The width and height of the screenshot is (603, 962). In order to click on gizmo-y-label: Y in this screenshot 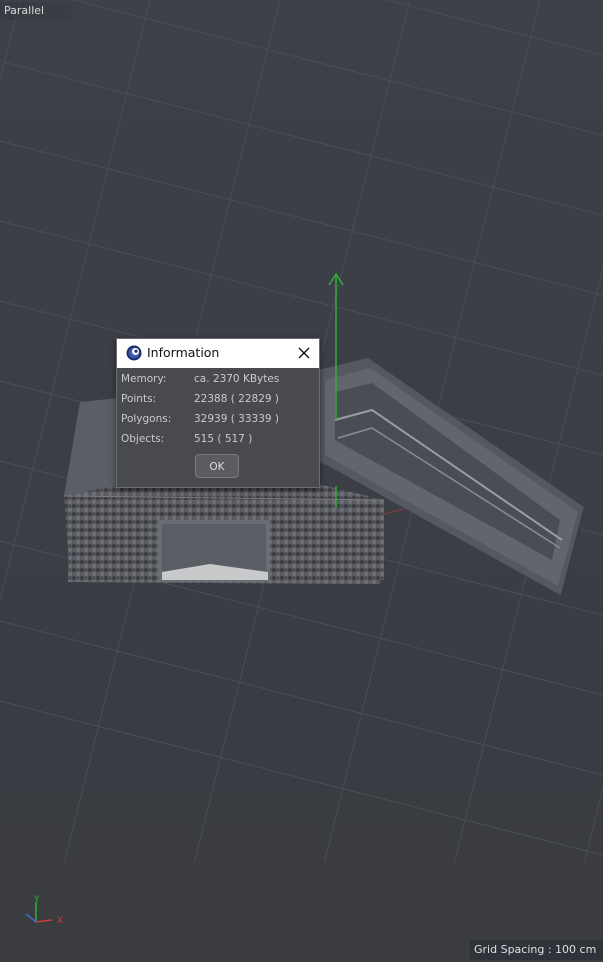, I will do `click(36, 900)`.